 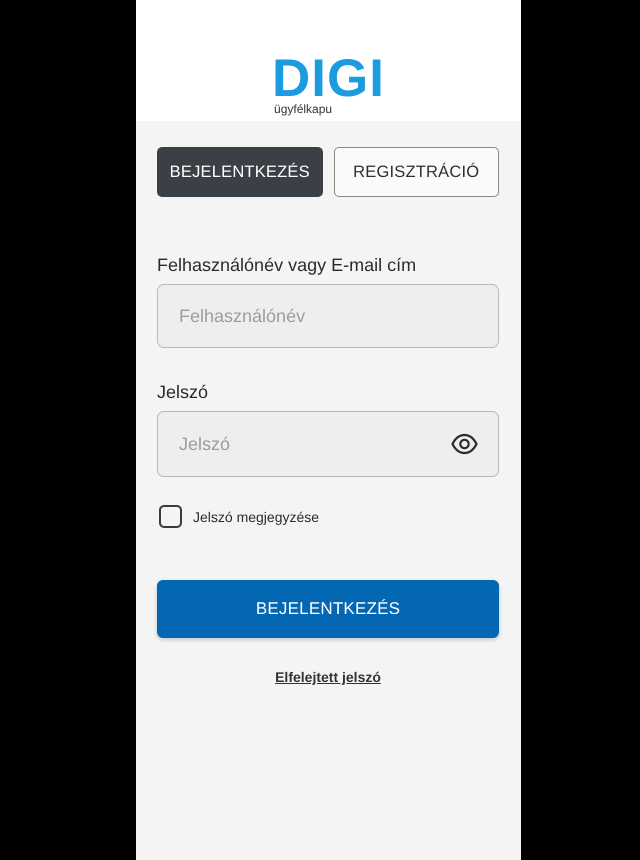 I want to click on field-label: Jelszó, so click(x=182, y=392).